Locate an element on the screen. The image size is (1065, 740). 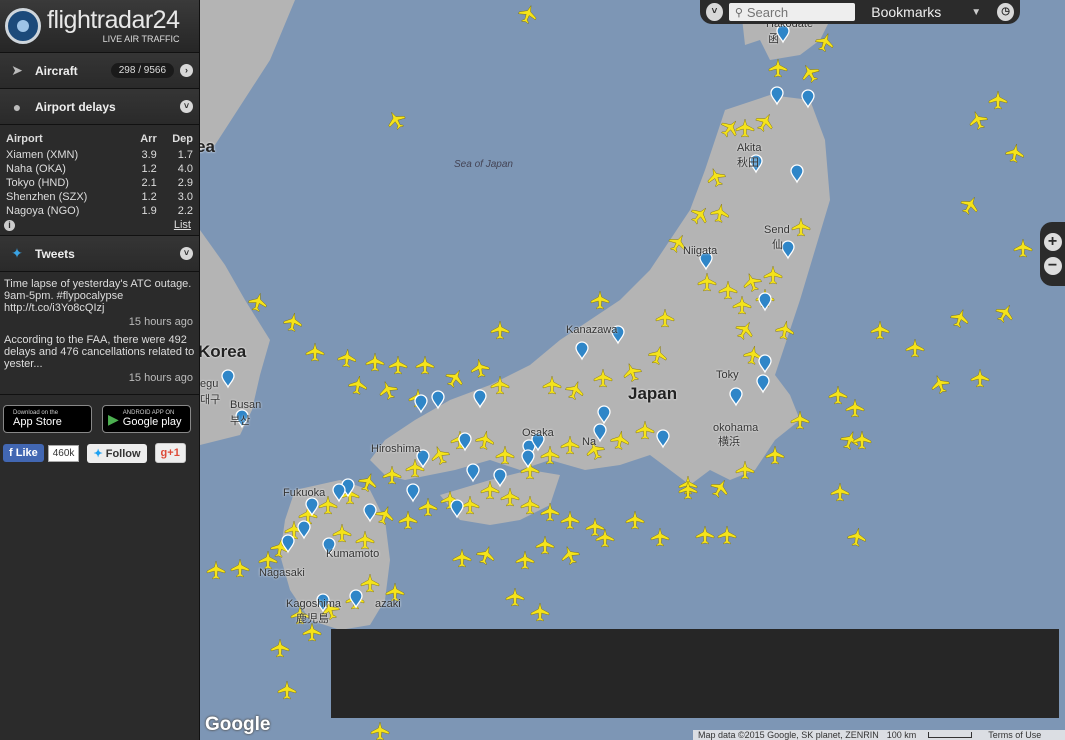
twitter-bird-icon: ✦ is located at coordinates (17, 253).